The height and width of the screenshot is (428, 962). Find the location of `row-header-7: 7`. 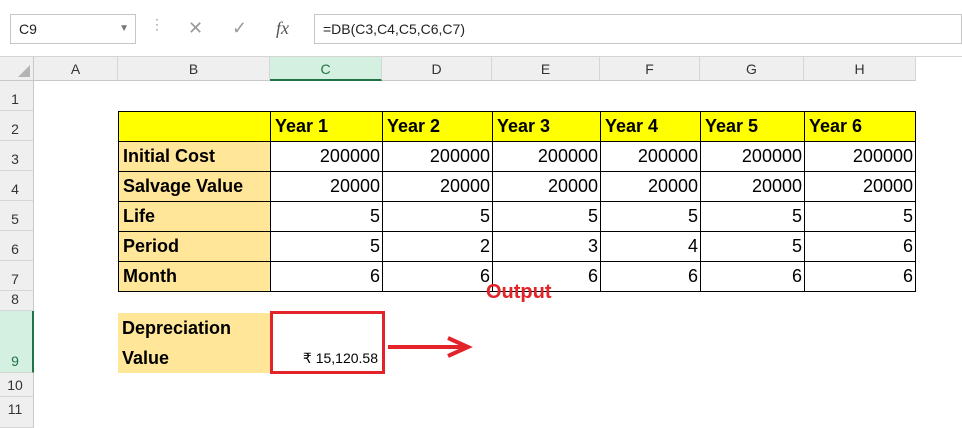

row-header-7: 7 is located at coordinates (17, 276).